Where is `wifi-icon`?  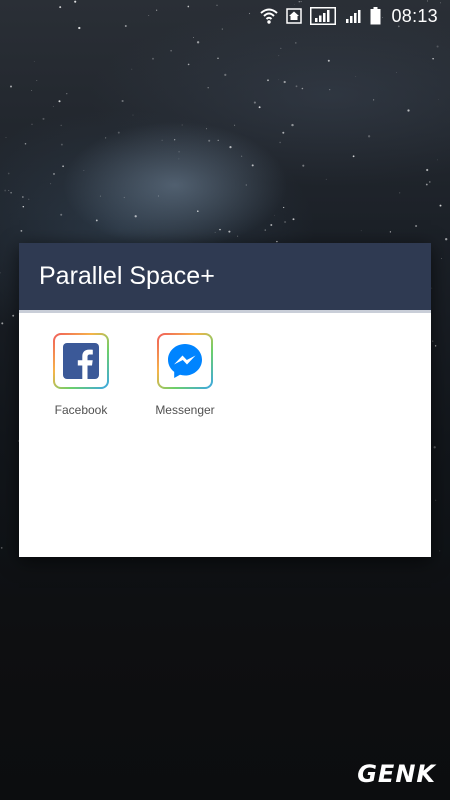 wifi-icon is located at coordinates (269, 16).